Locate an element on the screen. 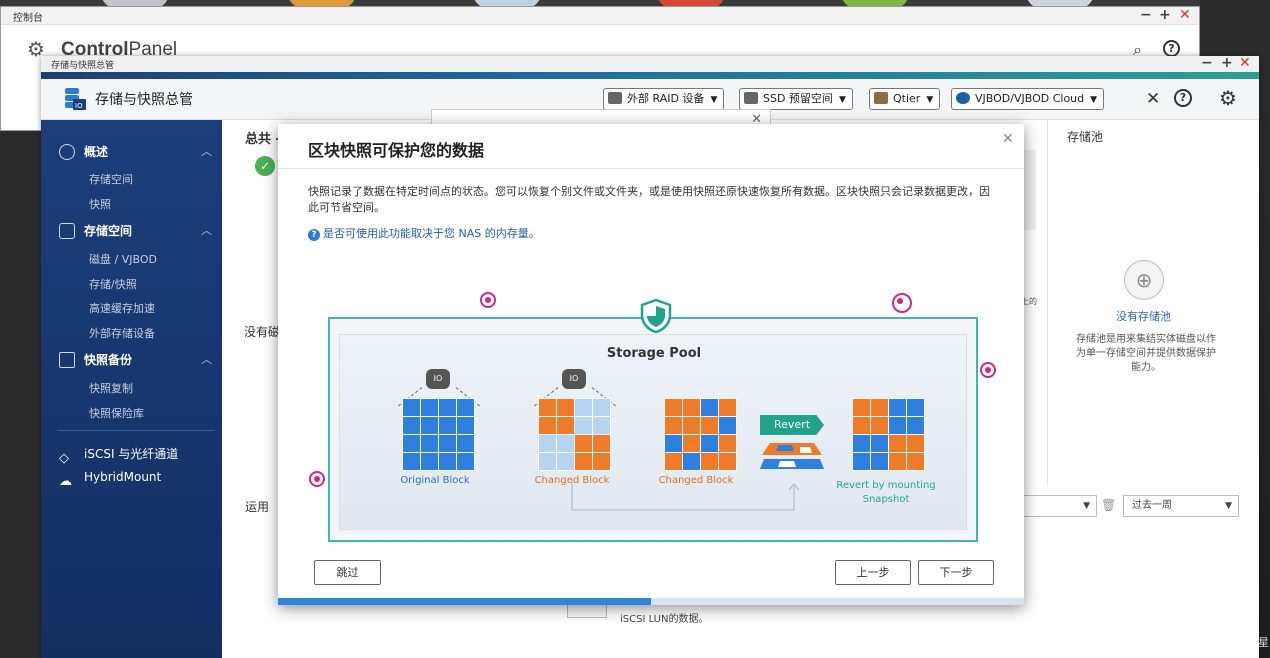 The width and height of the screenshot is (1270, 658). vjbod-button: VJBOD/VJBOD Cloud ▼ is located at coordinates (1028, 99).